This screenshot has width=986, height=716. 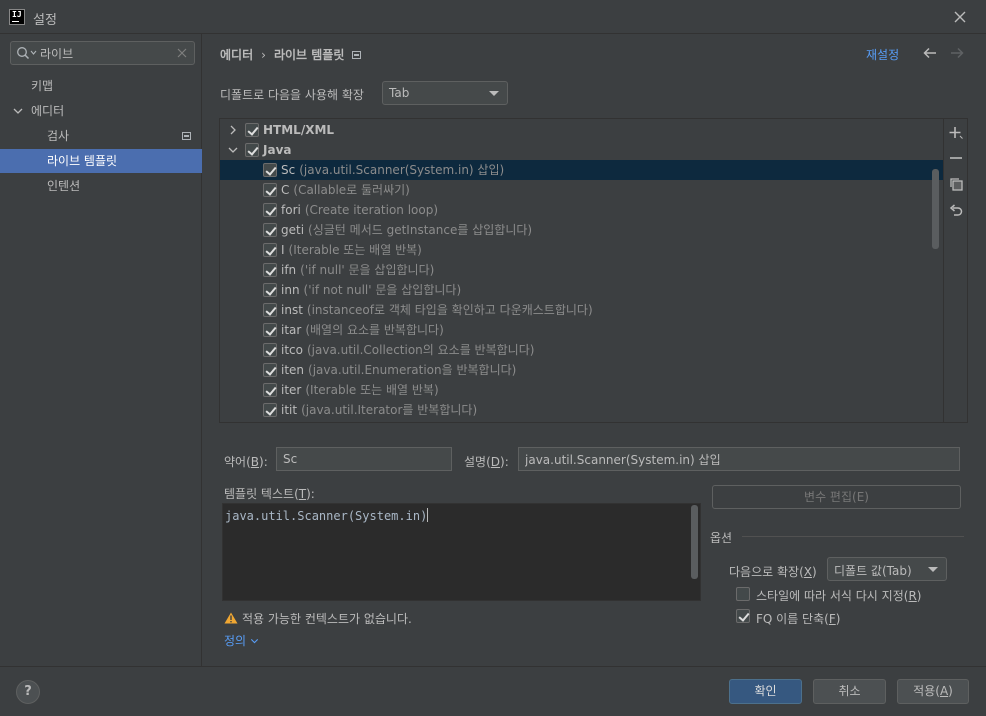 I want to click on minus-icon, so click(x=956, y=158).